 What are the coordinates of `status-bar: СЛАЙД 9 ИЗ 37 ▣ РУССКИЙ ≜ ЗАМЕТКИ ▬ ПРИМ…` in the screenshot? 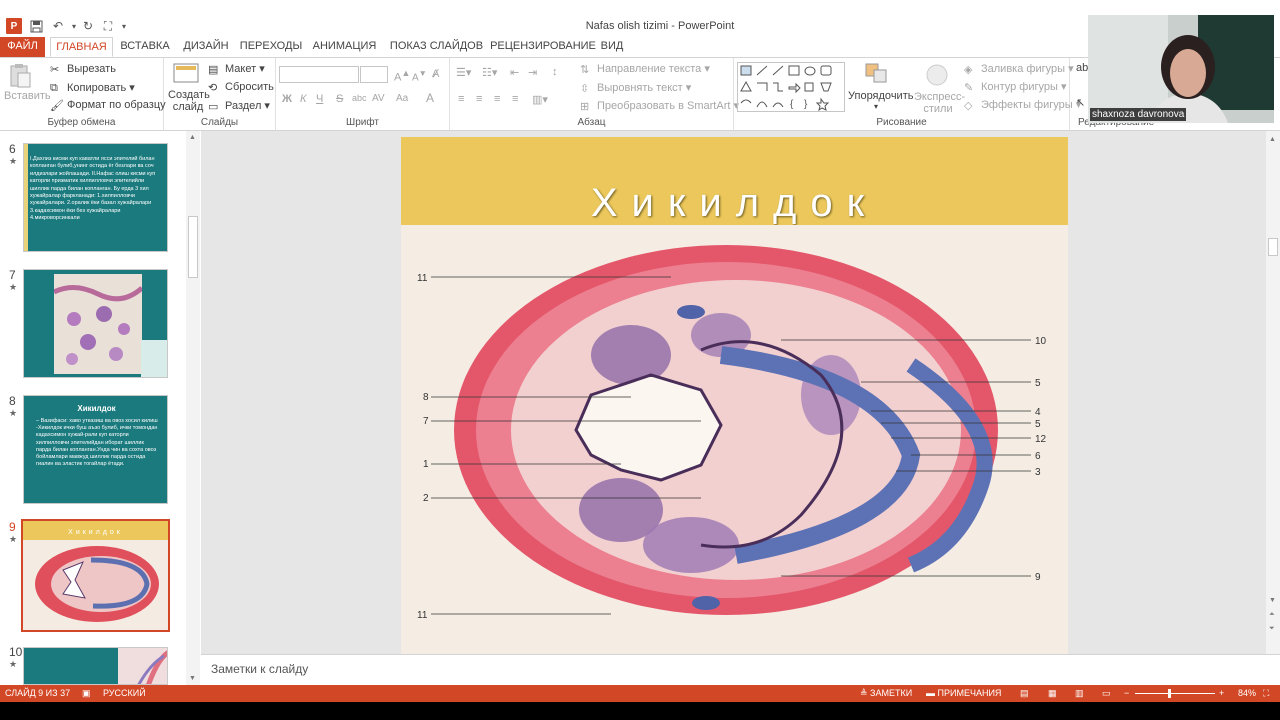 It's located at (640, 693).